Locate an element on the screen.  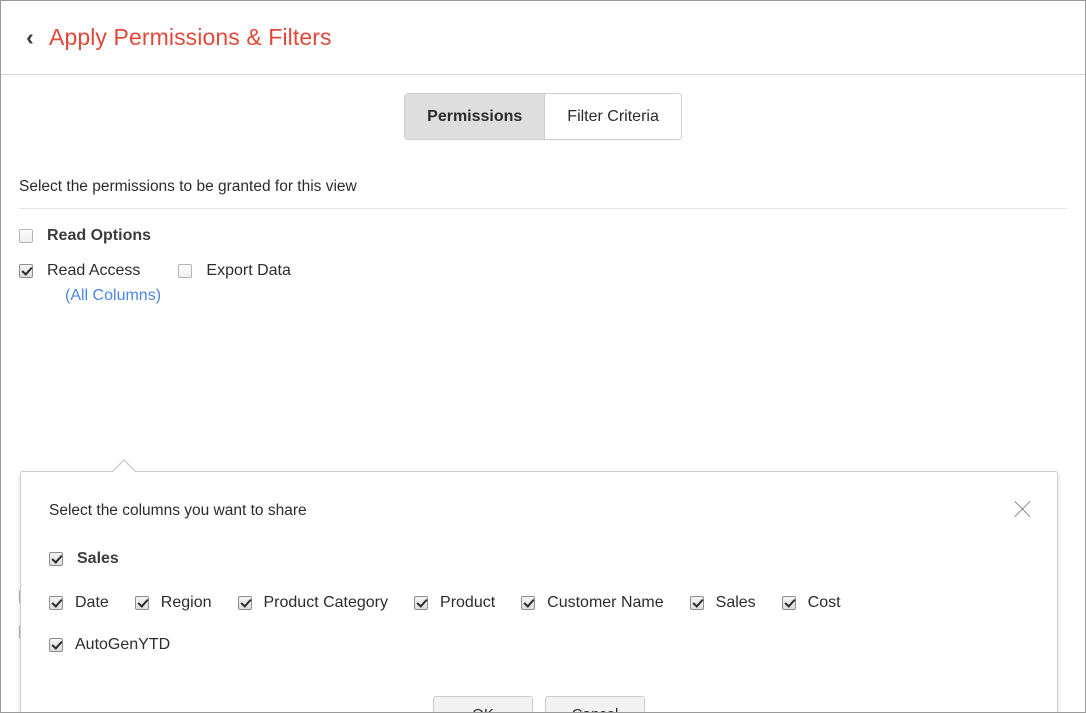
permission-options-read: Read Access Export Data is located at coordinates (543, 271).